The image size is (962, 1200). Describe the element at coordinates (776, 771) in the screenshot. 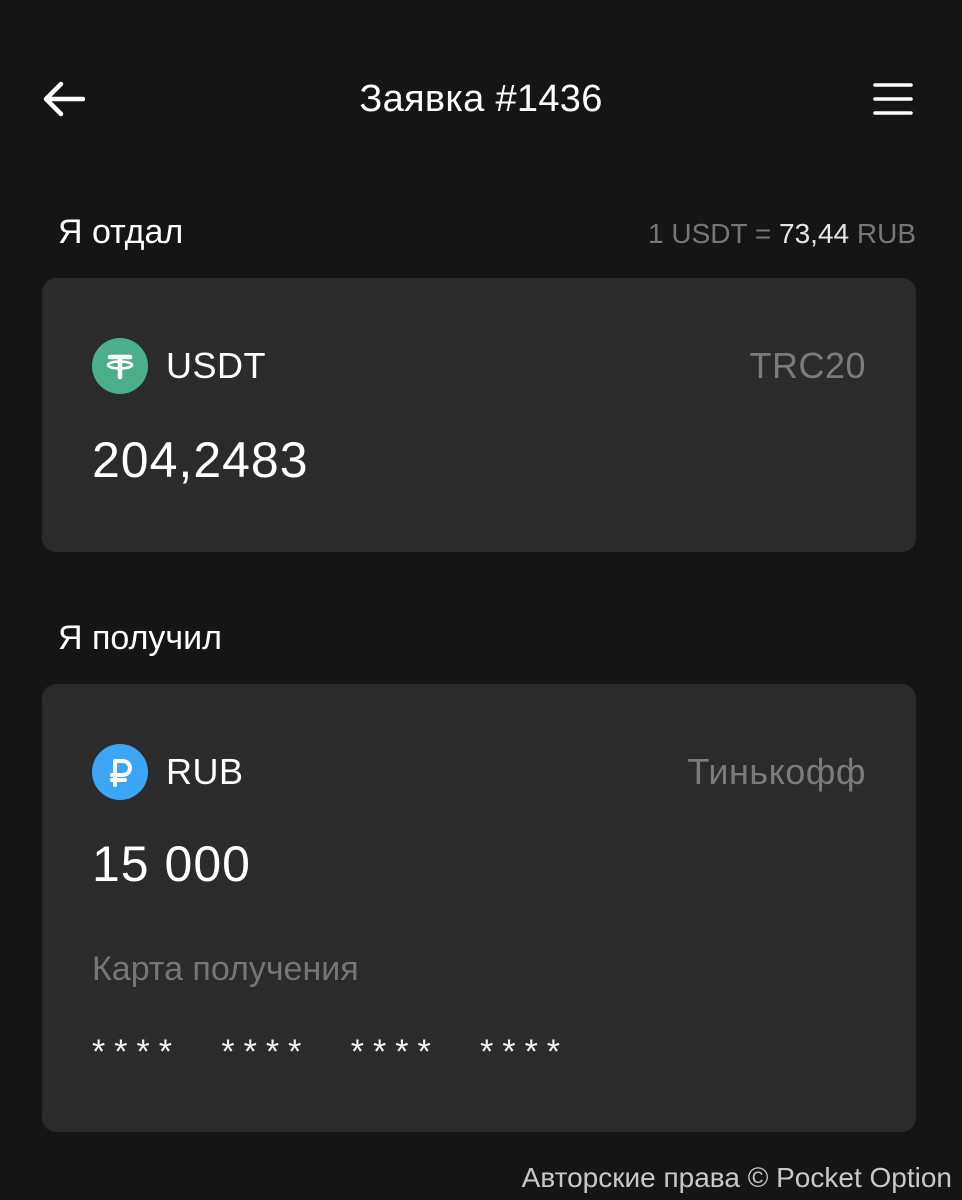

I see `bank-label: Тинькофф` at that location.